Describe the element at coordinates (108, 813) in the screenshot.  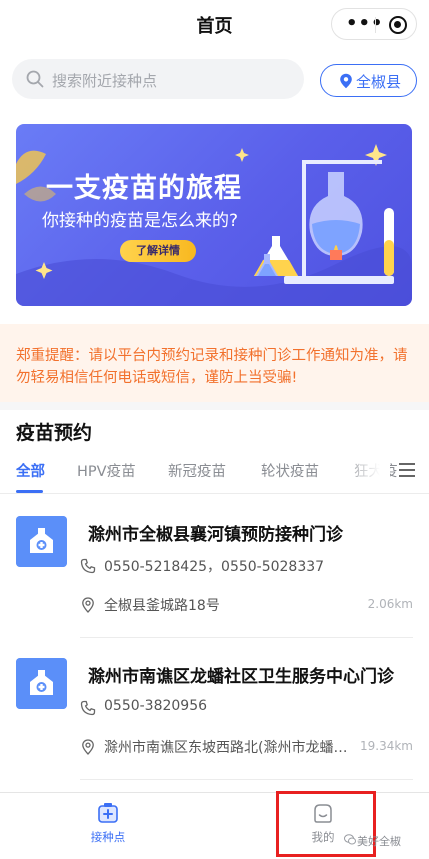
I see `vaccine-site-icon` at that location.